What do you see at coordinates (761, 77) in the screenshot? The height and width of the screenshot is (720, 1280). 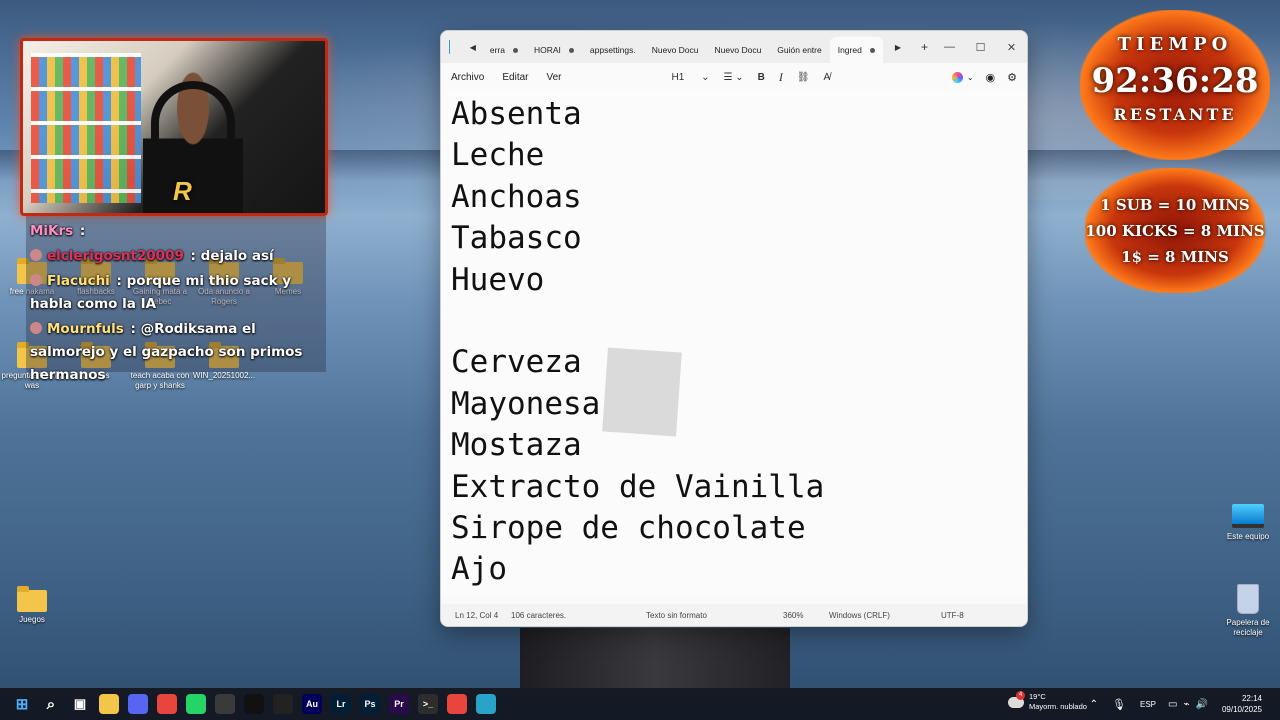 I see `bold-icon: B` at bounding box center [761, 77].